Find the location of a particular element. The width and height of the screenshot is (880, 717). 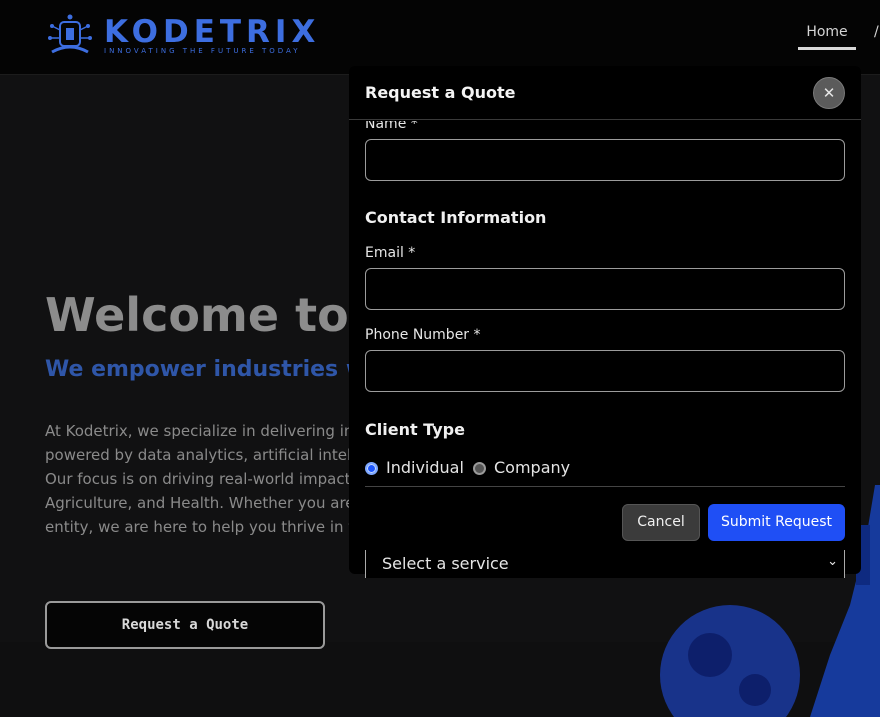

client-type-individual-label: Individual is located at coordinates (425, 467).